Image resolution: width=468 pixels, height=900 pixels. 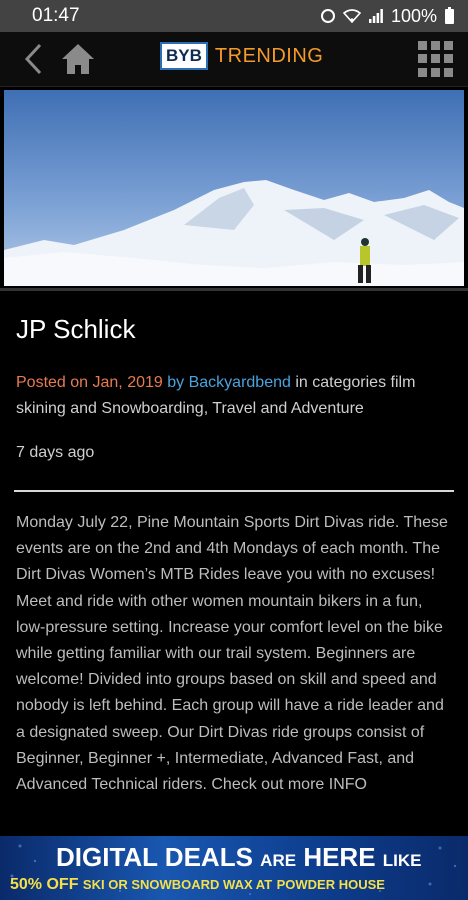 What do you see at coordinates (55, 452) in the screenshot?
I see `time-ago: 7 days ago` at bounding box center [55, 452].